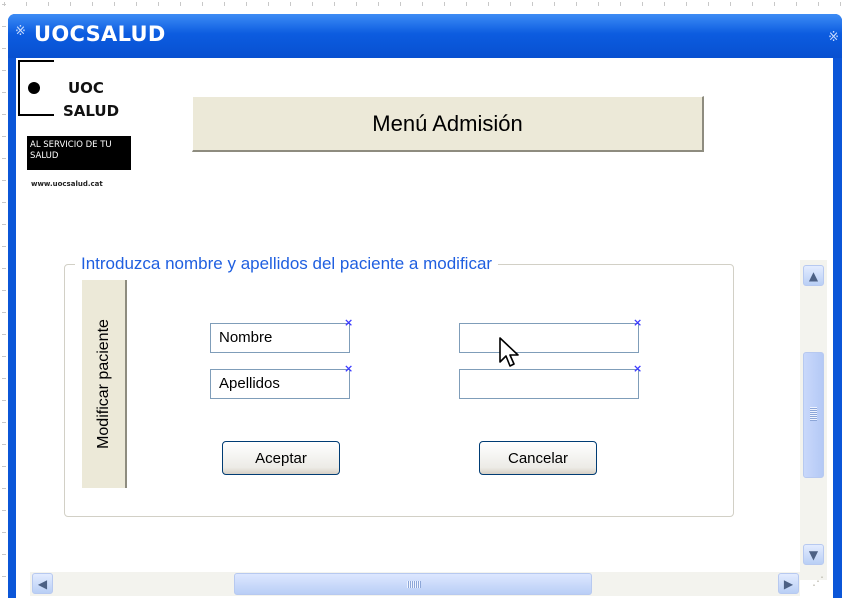 The height and width of the screenshot is (598, 844). I want to click on apellidos-input, so click(549, 384).